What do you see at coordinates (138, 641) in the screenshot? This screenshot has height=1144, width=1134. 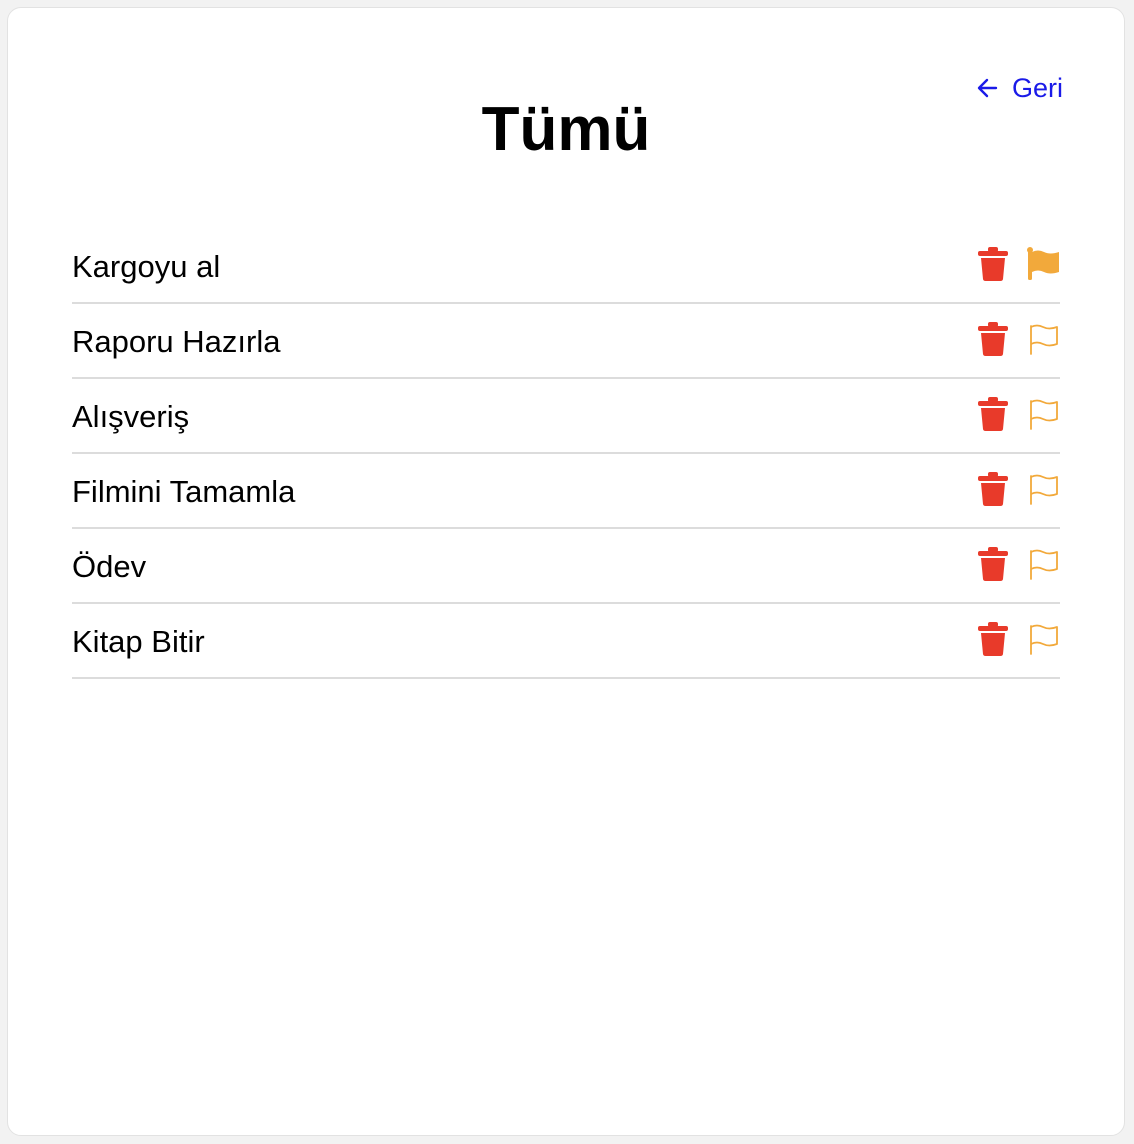 I see `task-label: Kitap Bitir` at bounding box center [138, 641].